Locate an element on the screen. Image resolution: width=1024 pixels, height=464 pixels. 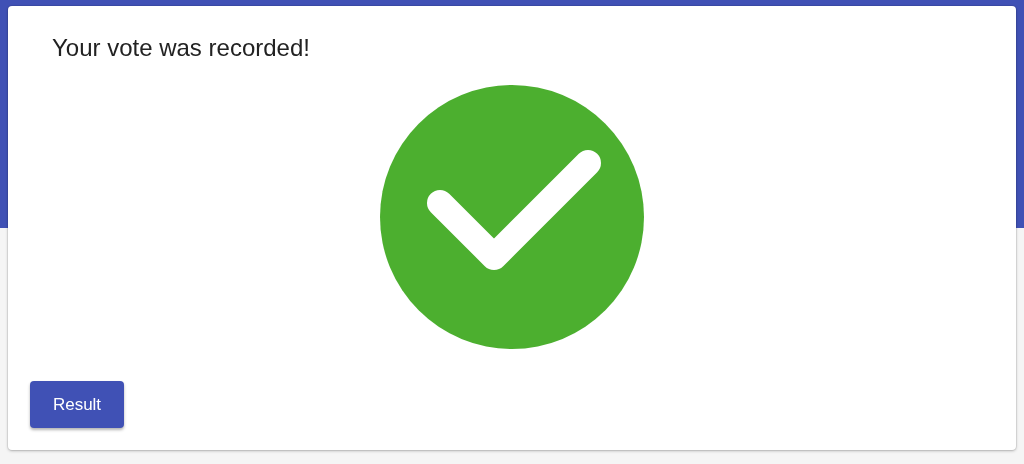
heading: Your vote was recorded! is located at coordinates (181, 48).